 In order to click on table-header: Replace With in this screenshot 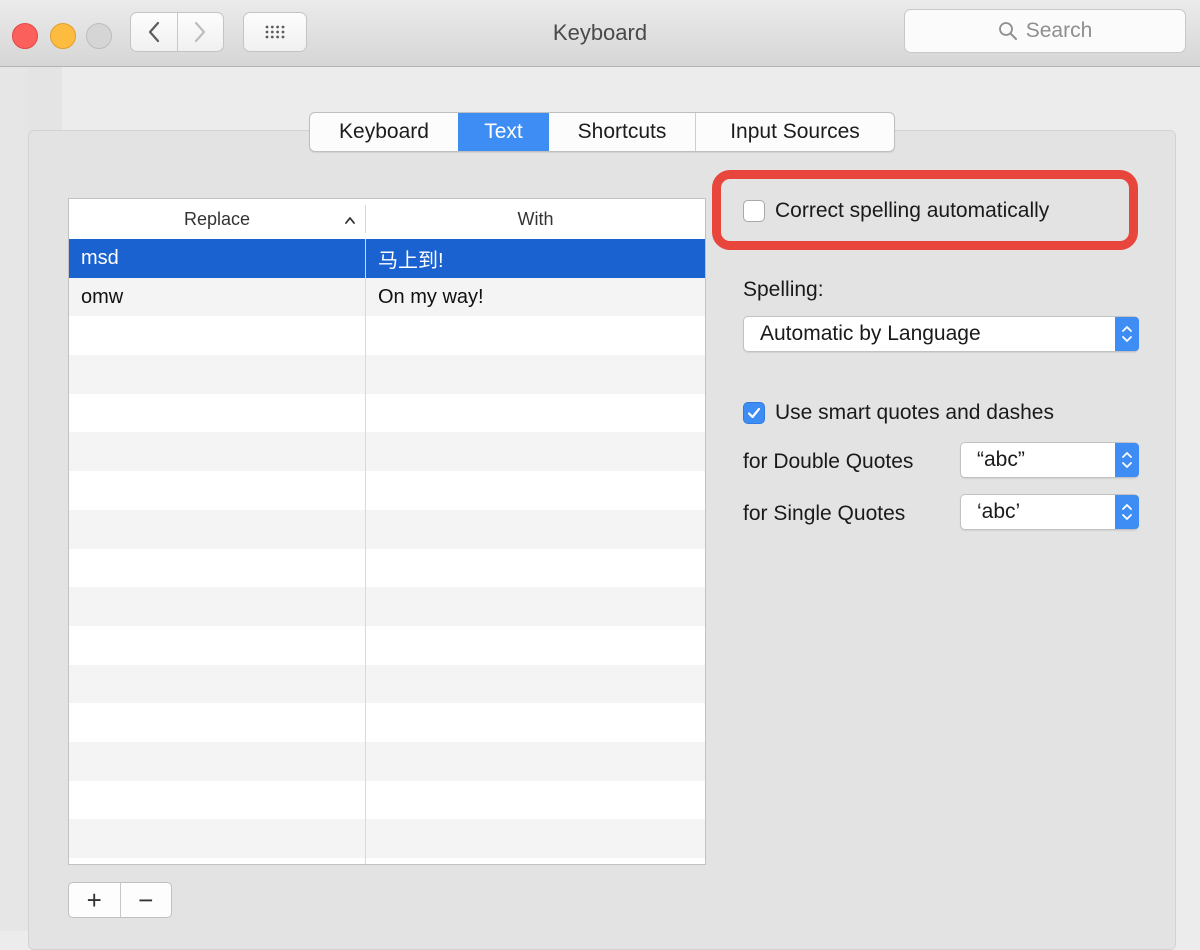, I will do `click(387, 219)`.